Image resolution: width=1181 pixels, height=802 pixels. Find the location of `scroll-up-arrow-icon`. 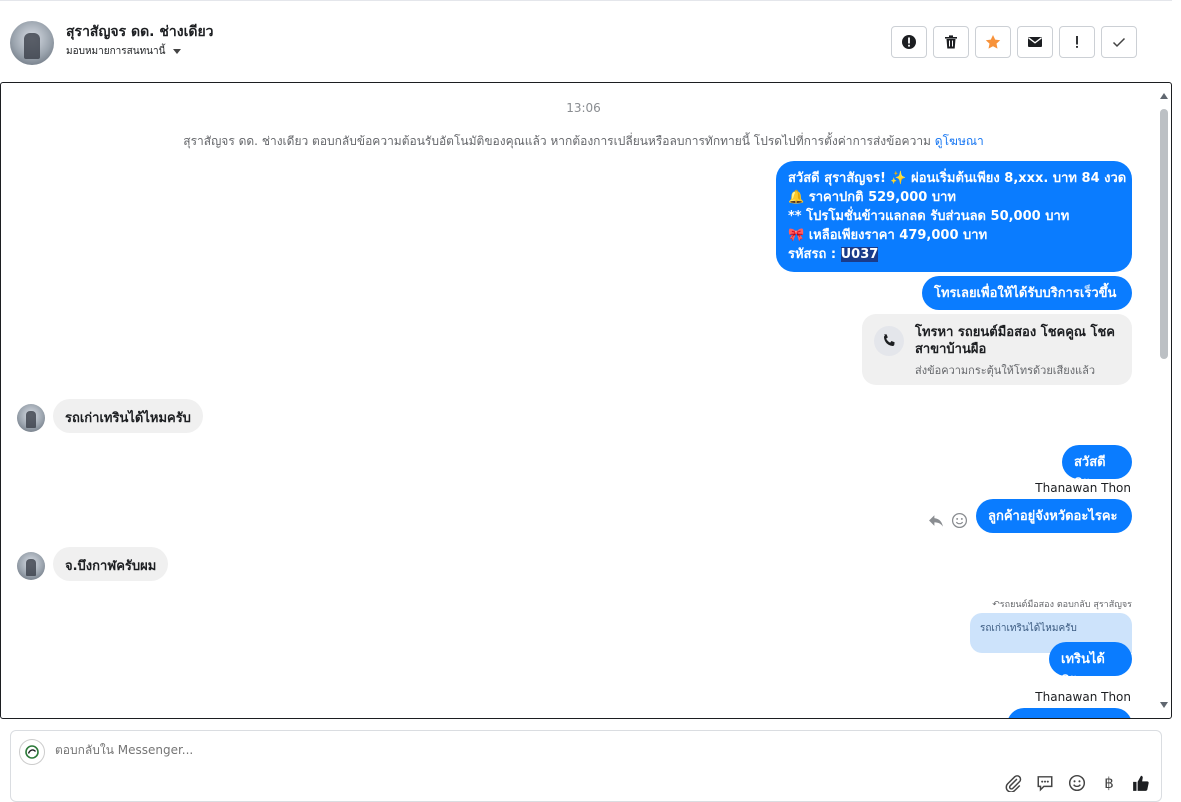

scroll-up-arrow-icon is located at coordinates (1164, 96).